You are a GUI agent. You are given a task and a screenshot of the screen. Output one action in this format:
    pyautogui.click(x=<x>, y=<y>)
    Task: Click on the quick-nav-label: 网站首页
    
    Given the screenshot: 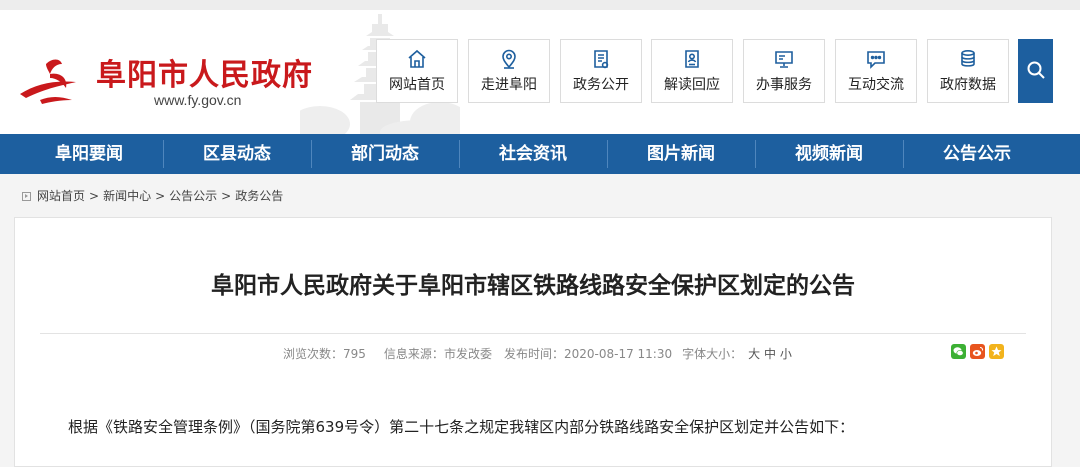 What is the action you would take?
    pyautogui.click(x=417, y=85)
    